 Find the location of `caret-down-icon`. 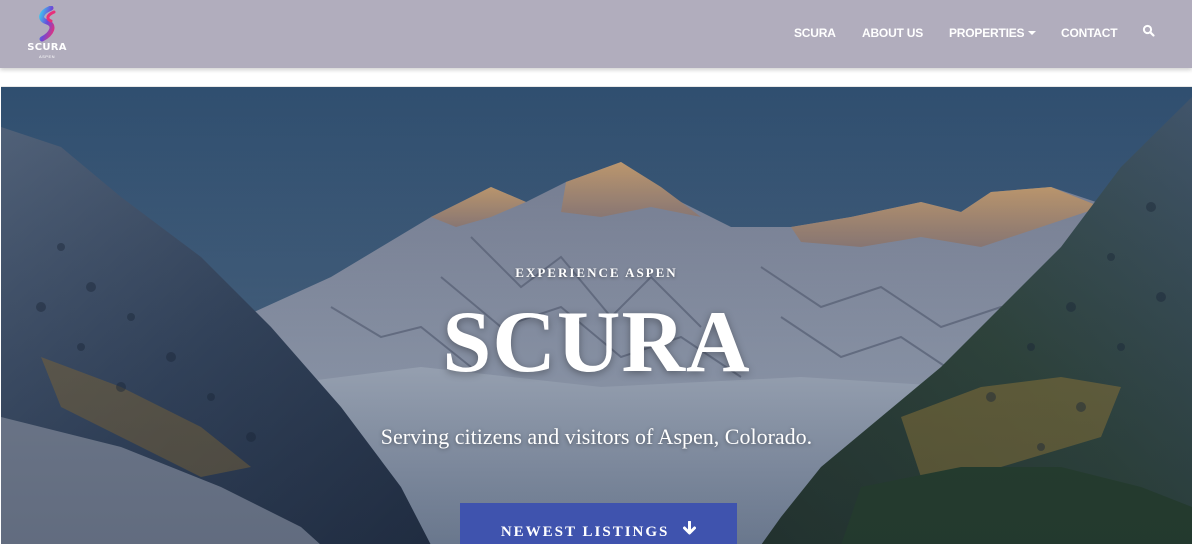

caret-down-icon is located at coordinates (1032, 32).